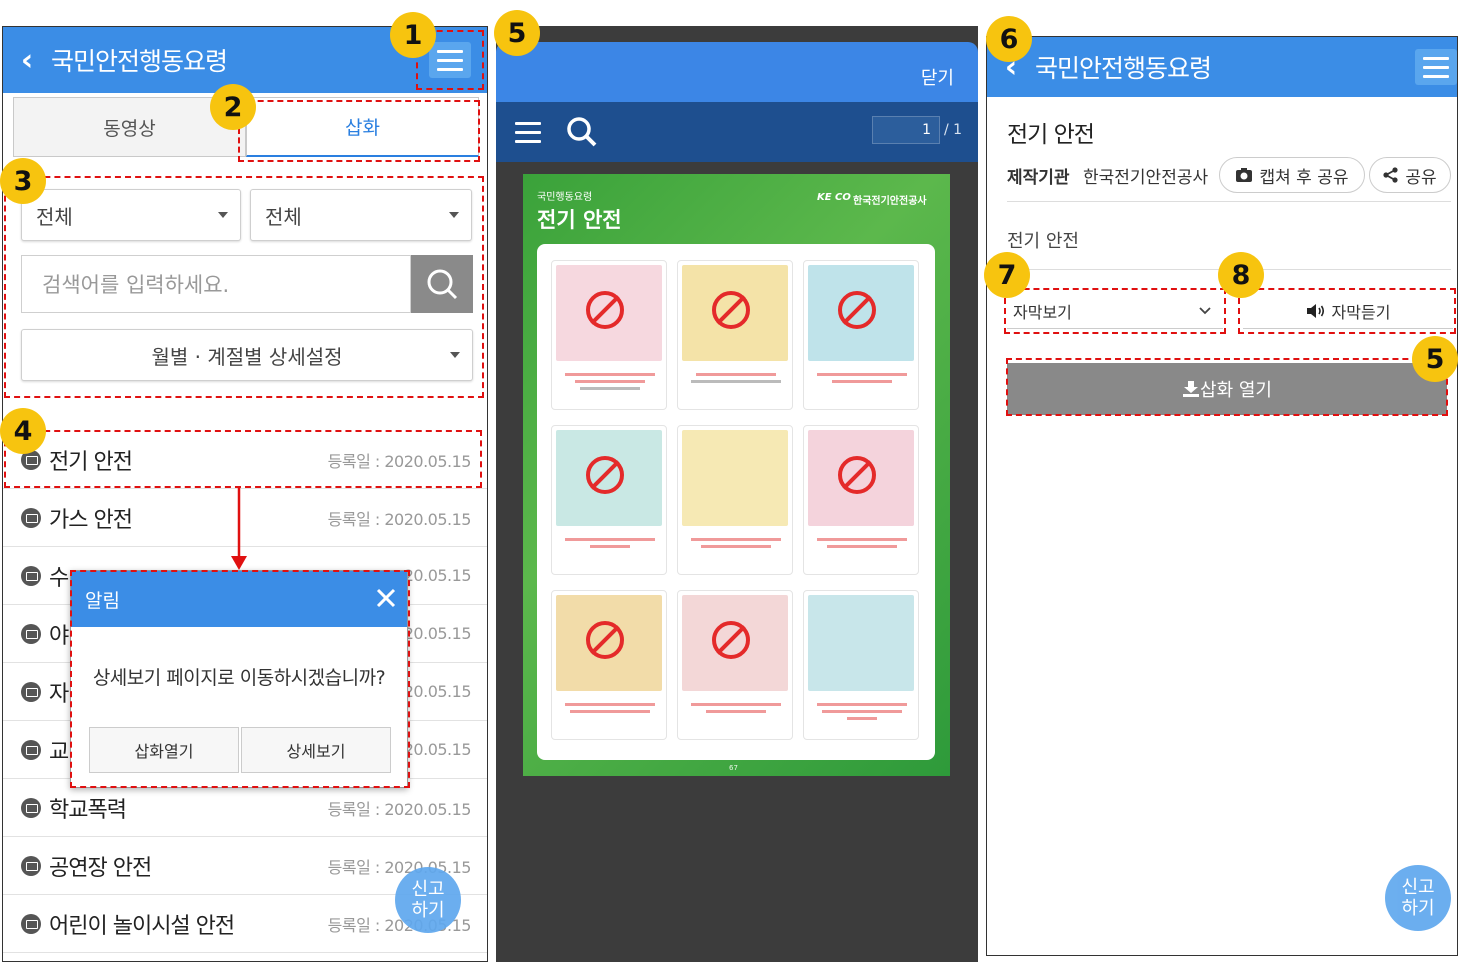 This screenshot has height=962, width=1459. Describe the element at coordinates (59, 752) in the screenshot. I see `item-title: 교` at that location.